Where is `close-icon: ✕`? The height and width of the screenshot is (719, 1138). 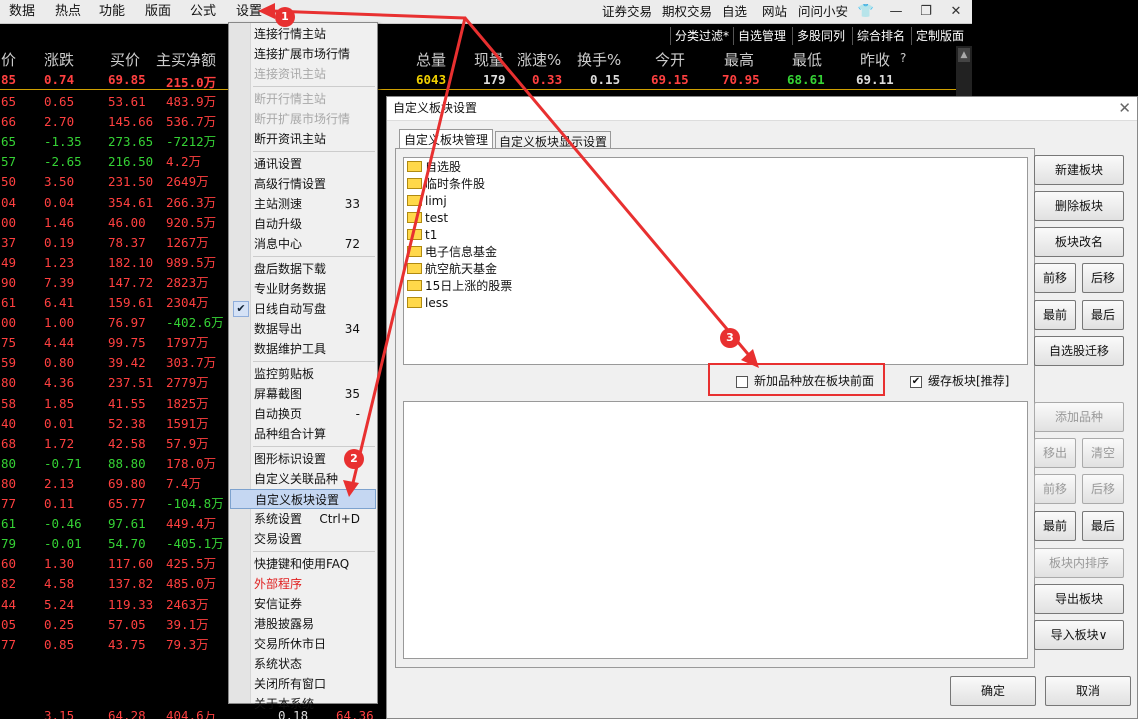 close-icon: ✕ is located at coordinates (956, 12).